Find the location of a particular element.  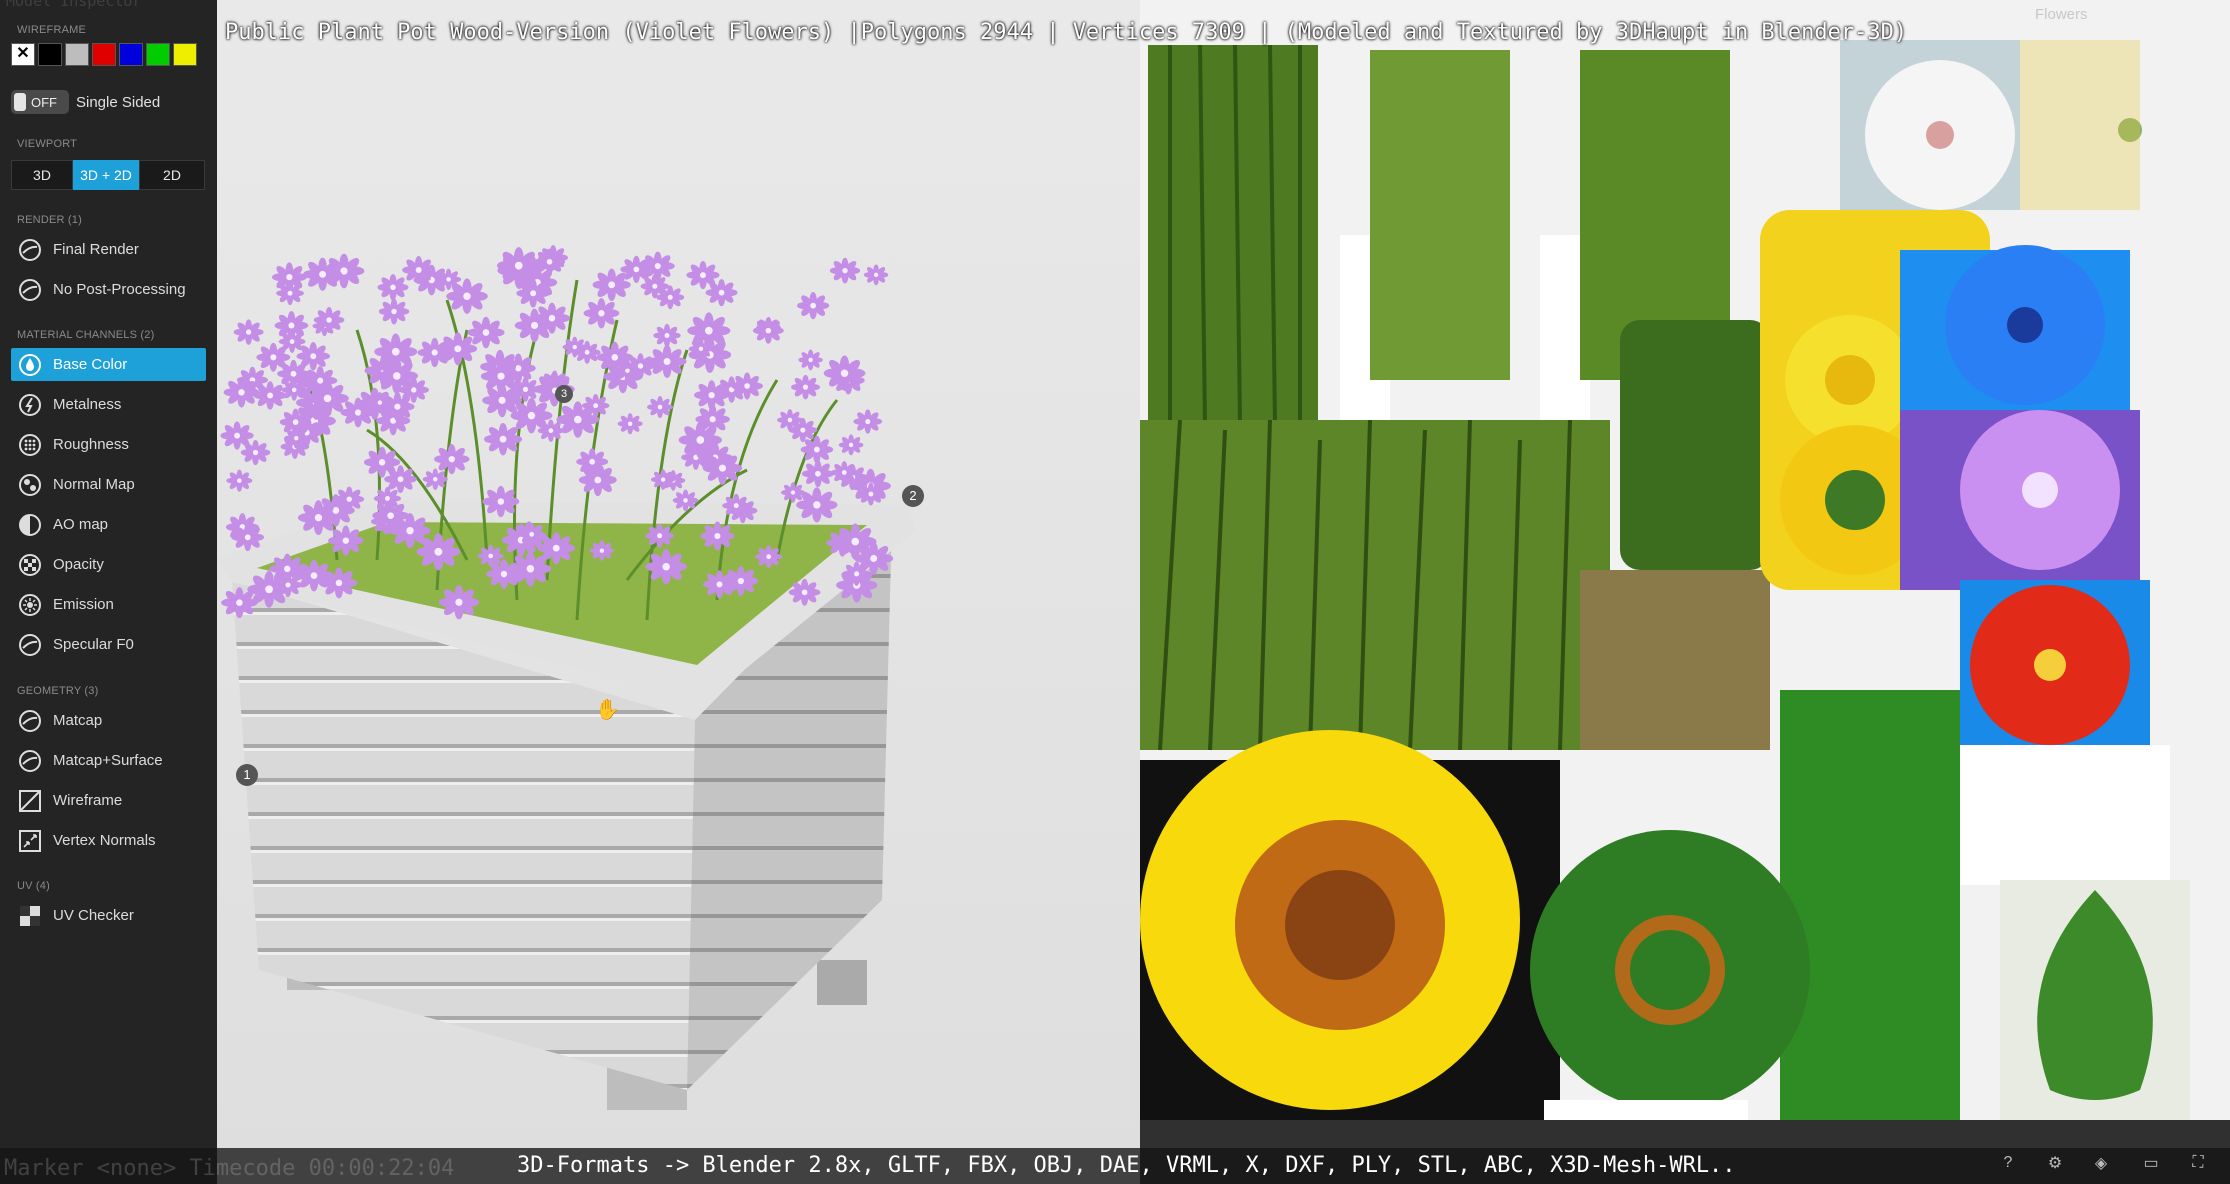

hand-cursor-icon: ✋ is located at coordinates (607, 710).